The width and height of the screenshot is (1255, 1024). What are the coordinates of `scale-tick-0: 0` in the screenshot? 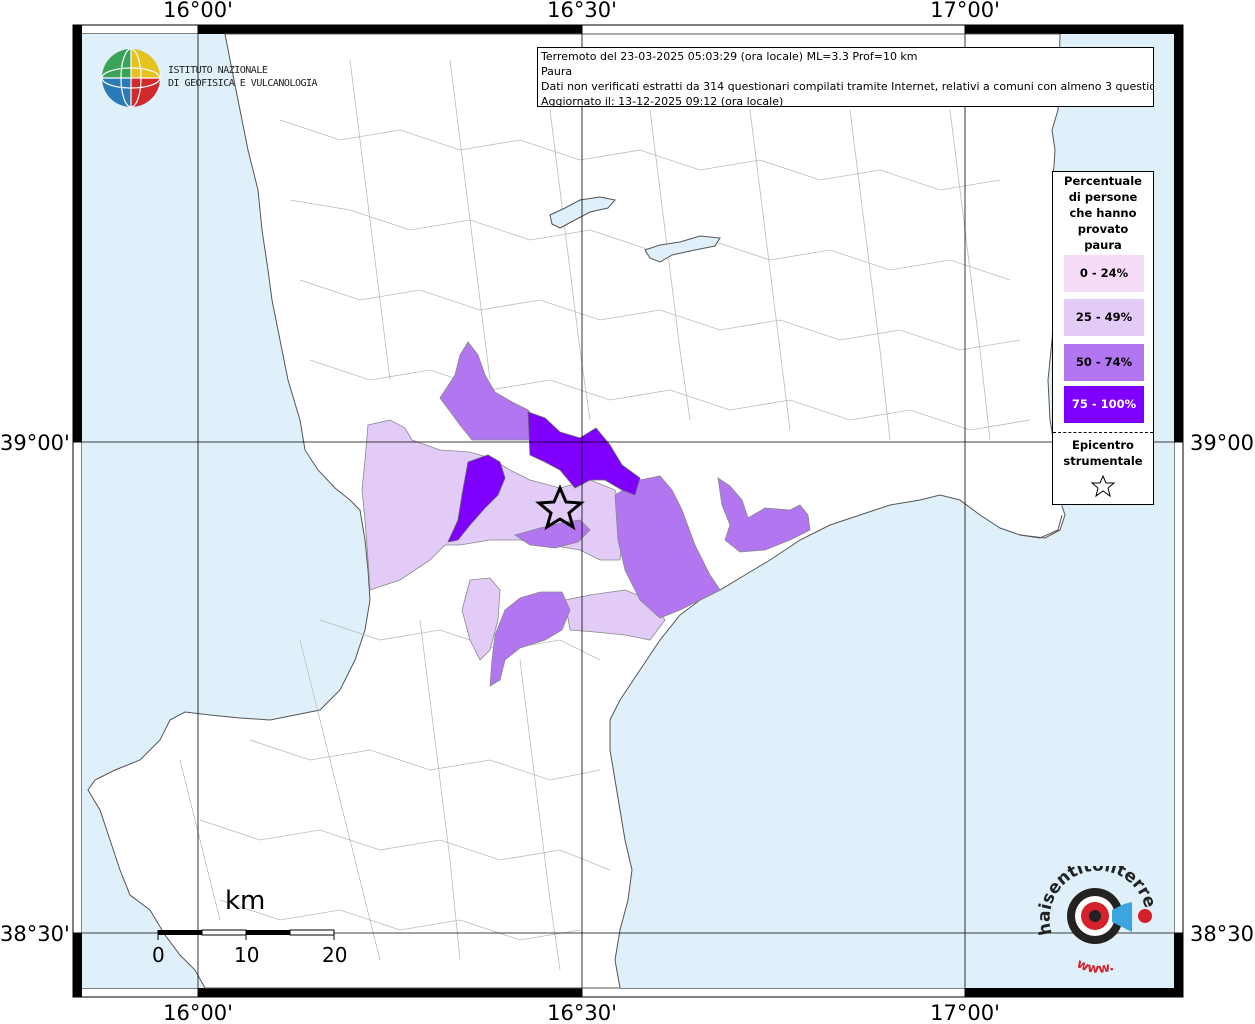 It's located at (158, 955).